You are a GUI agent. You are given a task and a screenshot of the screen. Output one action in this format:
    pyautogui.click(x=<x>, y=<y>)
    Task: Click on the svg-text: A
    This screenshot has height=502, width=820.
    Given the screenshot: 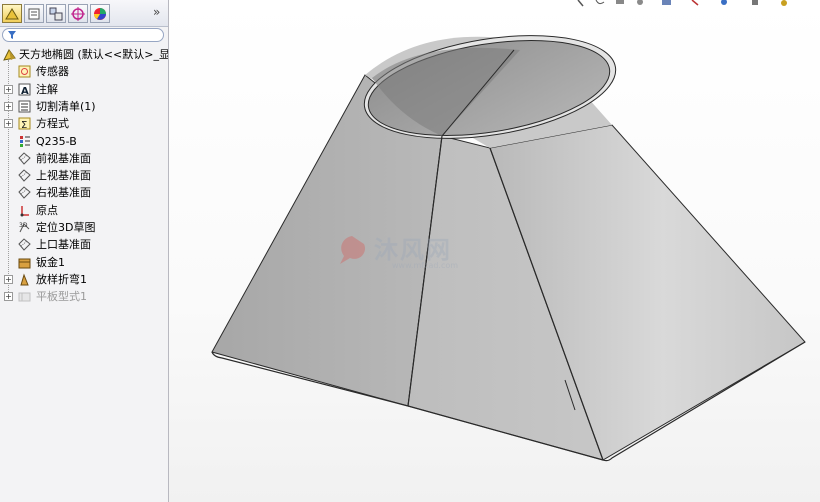 What is the action you would take?
    pyautogui.click(x=25, y=91)
    